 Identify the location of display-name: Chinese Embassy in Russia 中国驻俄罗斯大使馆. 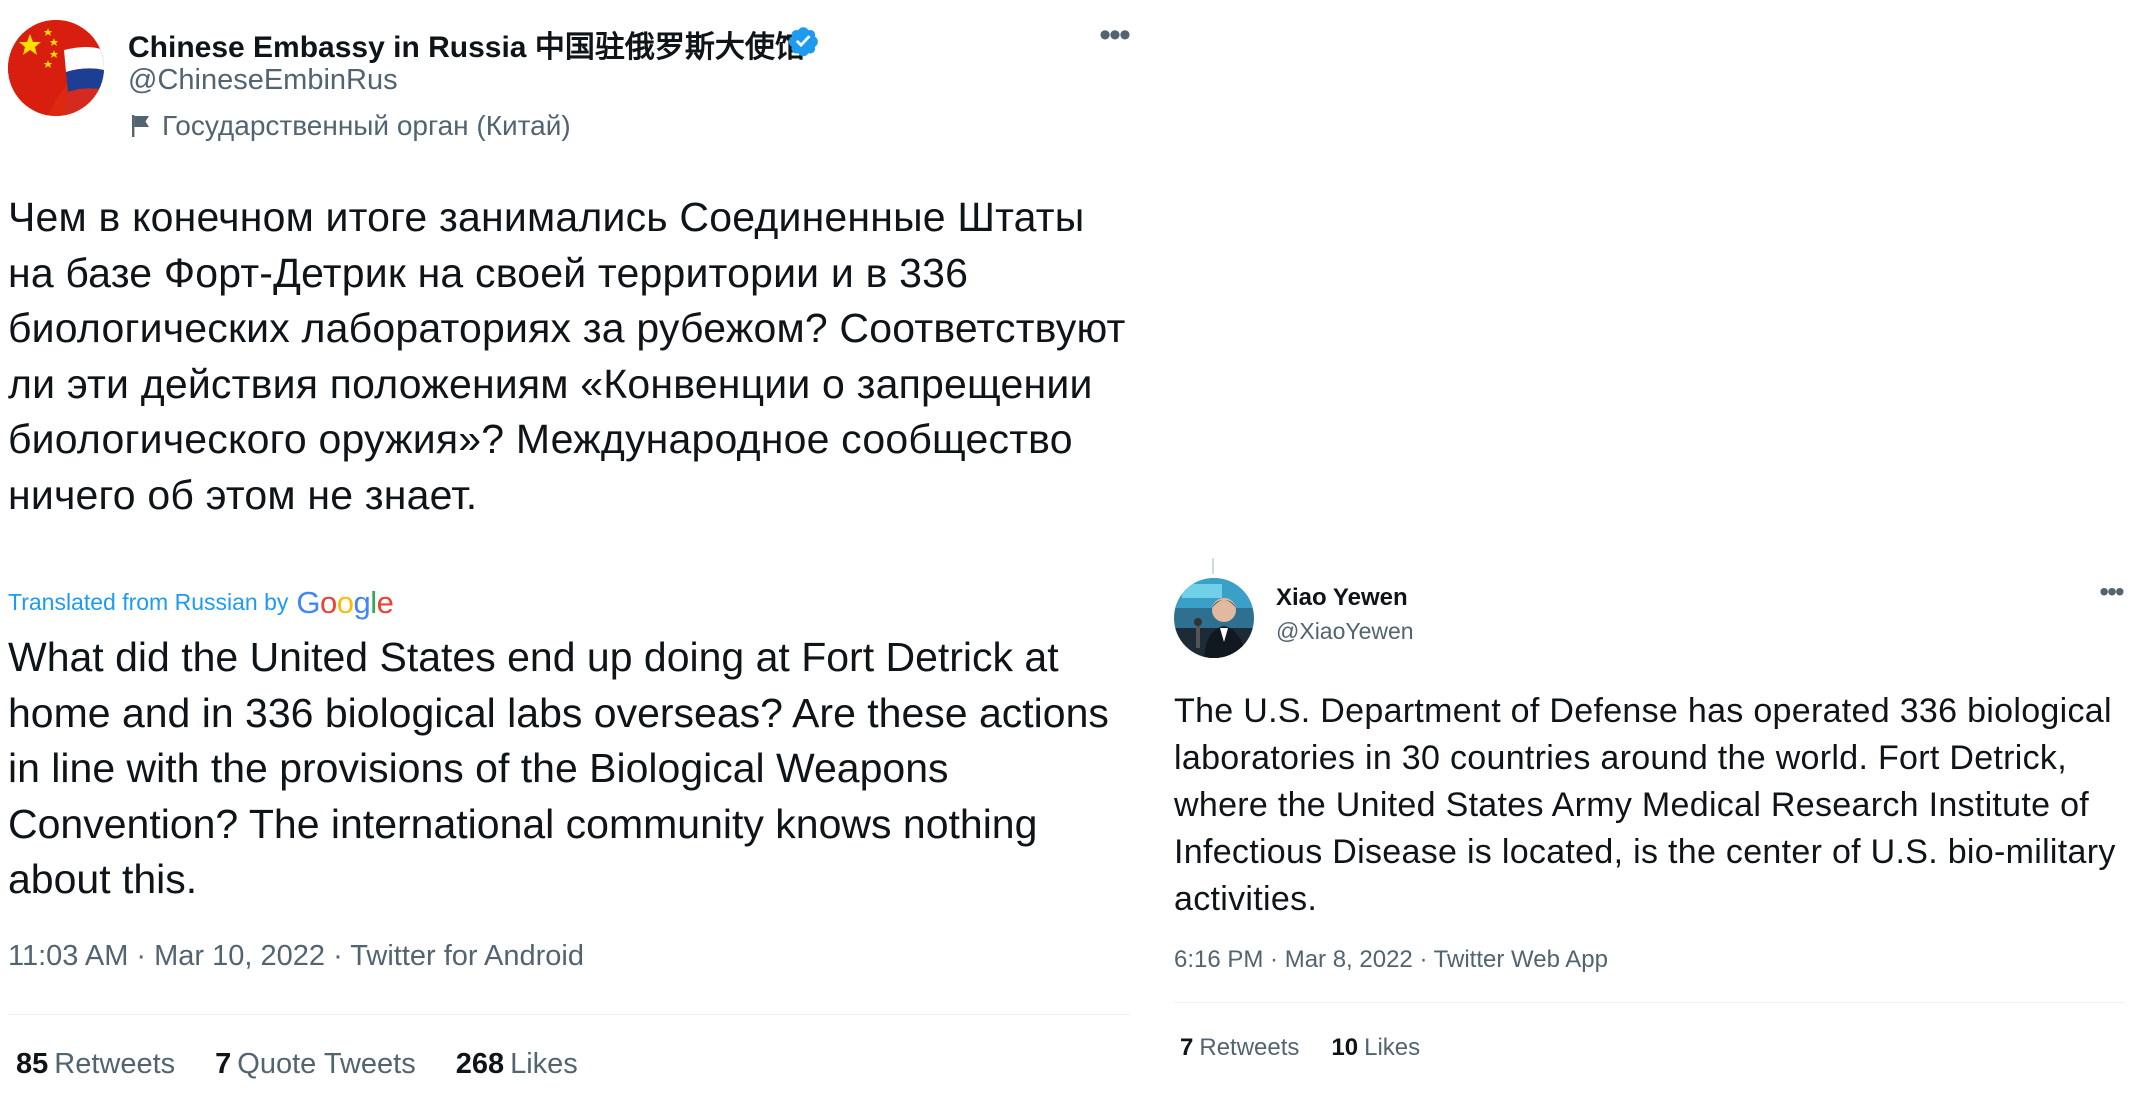
(466, 44).